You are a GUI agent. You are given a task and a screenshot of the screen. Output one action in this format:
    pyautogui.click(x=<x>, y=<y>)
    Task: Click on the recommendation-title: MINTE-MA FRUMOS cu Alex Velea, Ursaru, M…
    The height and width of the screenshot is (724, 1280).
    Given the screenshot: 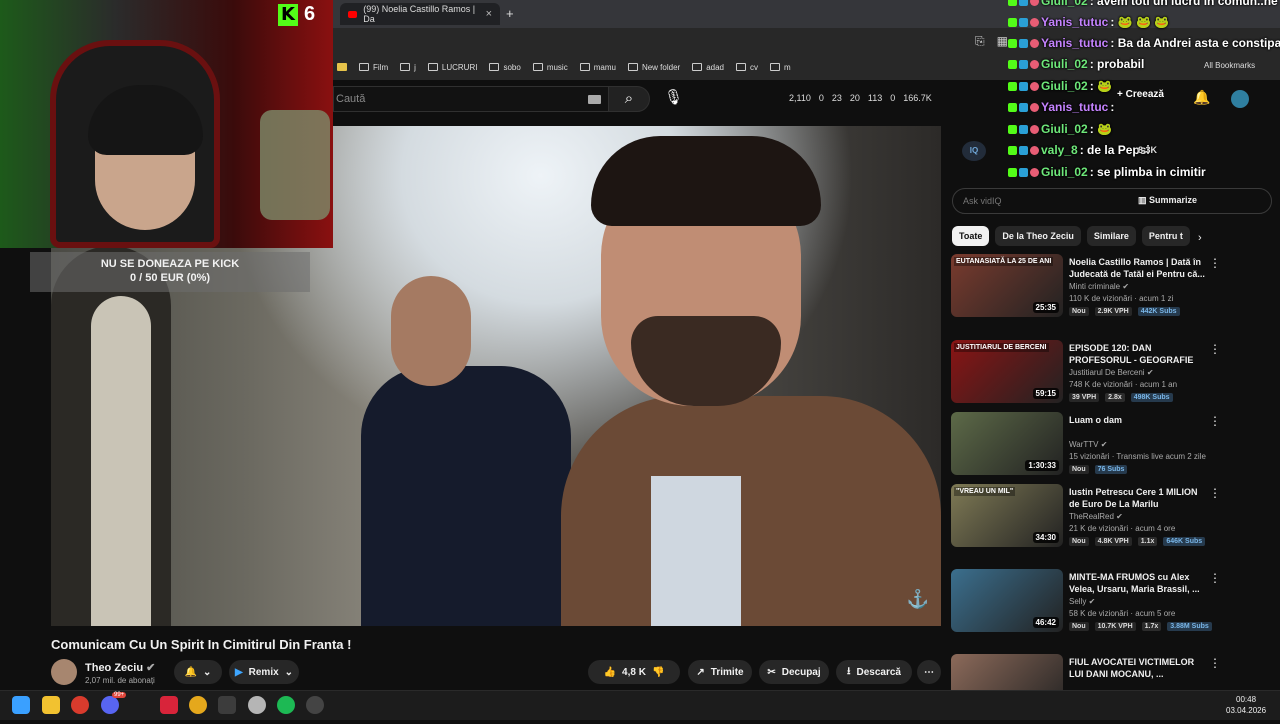 What is the action you would take?
    pyautogui.click(x=1139, y=583)
    